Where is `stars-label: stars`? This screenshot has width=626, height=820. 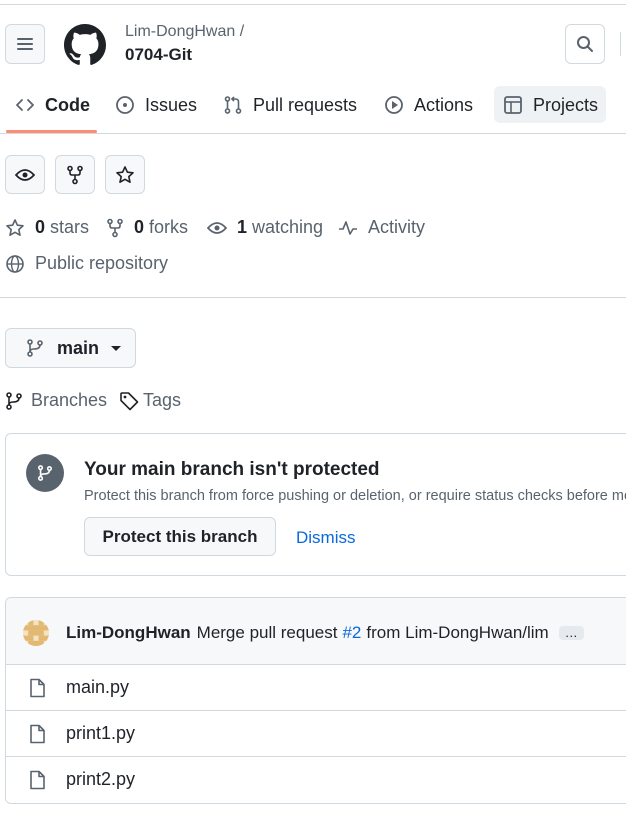 stars-label: stars is located at coordinates (70, 227).